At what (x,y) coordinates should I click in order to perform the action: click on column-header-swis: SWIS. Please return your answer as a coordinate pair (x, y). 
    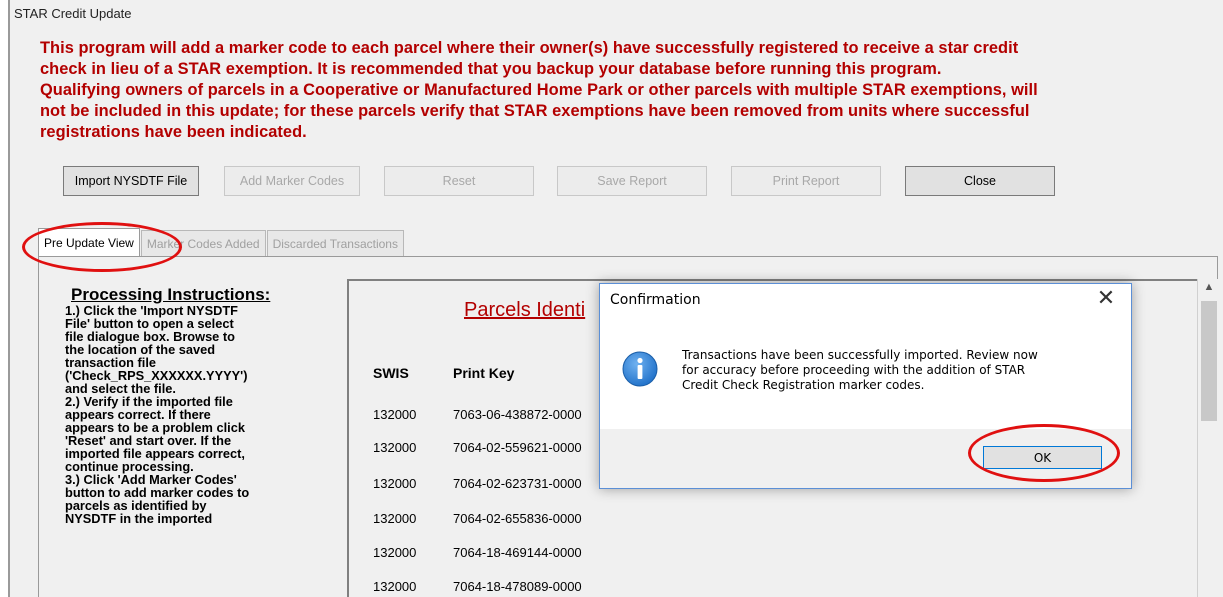
    Looking at the image, I should click on (391, 373).